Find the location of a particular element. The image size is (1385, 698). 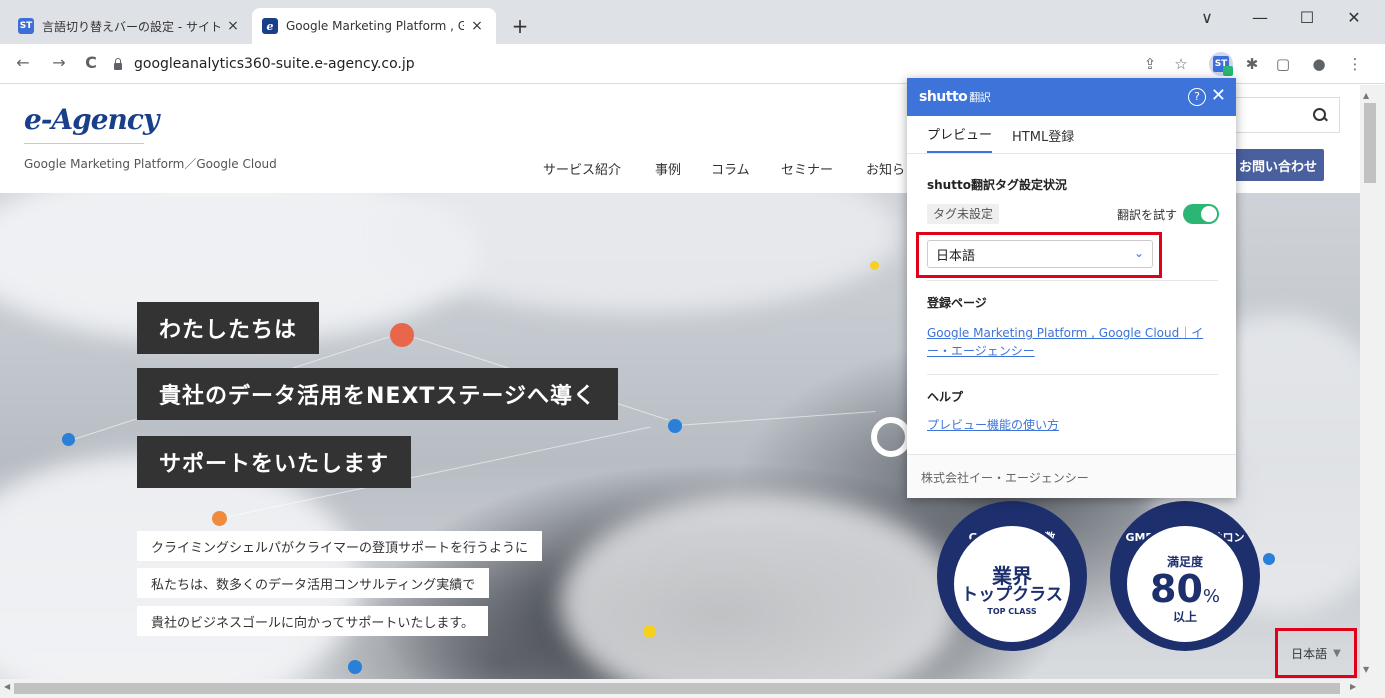

satisfaction-badge: GMP プレミアムサロン 満足度 80% 以上 is located at coordinates (1185, 576).